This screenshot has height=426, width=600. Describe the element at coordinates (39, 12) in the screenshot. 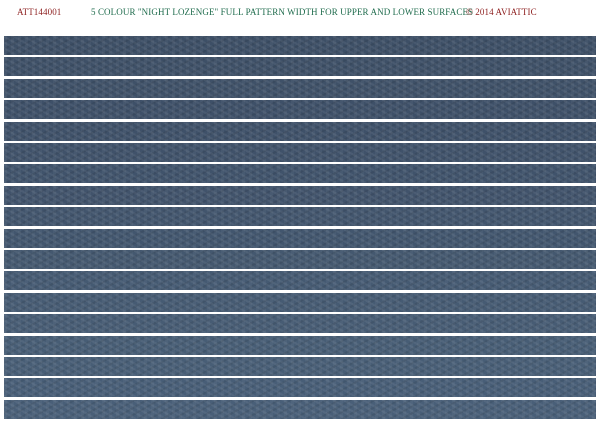

I see `product-code: ATT144001` at that location.